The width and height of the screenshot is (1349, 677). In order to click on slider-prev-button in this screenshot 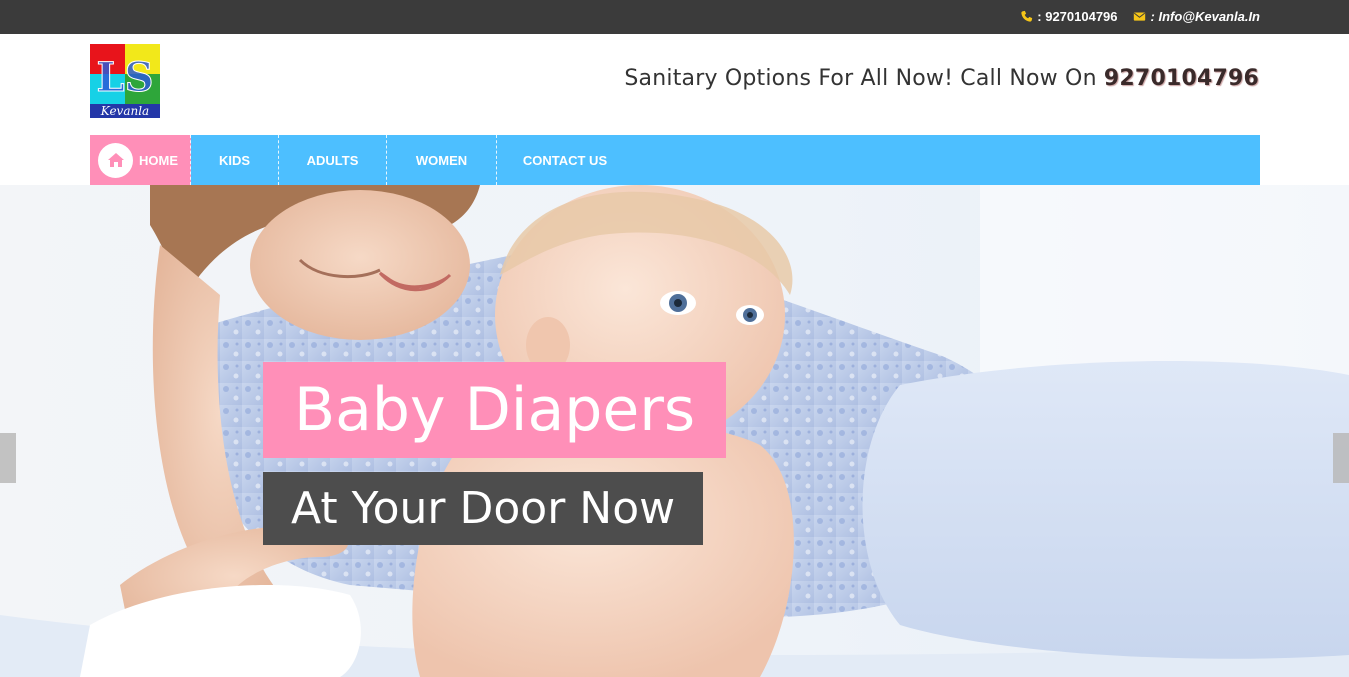, I will do `click(8, 458)`.